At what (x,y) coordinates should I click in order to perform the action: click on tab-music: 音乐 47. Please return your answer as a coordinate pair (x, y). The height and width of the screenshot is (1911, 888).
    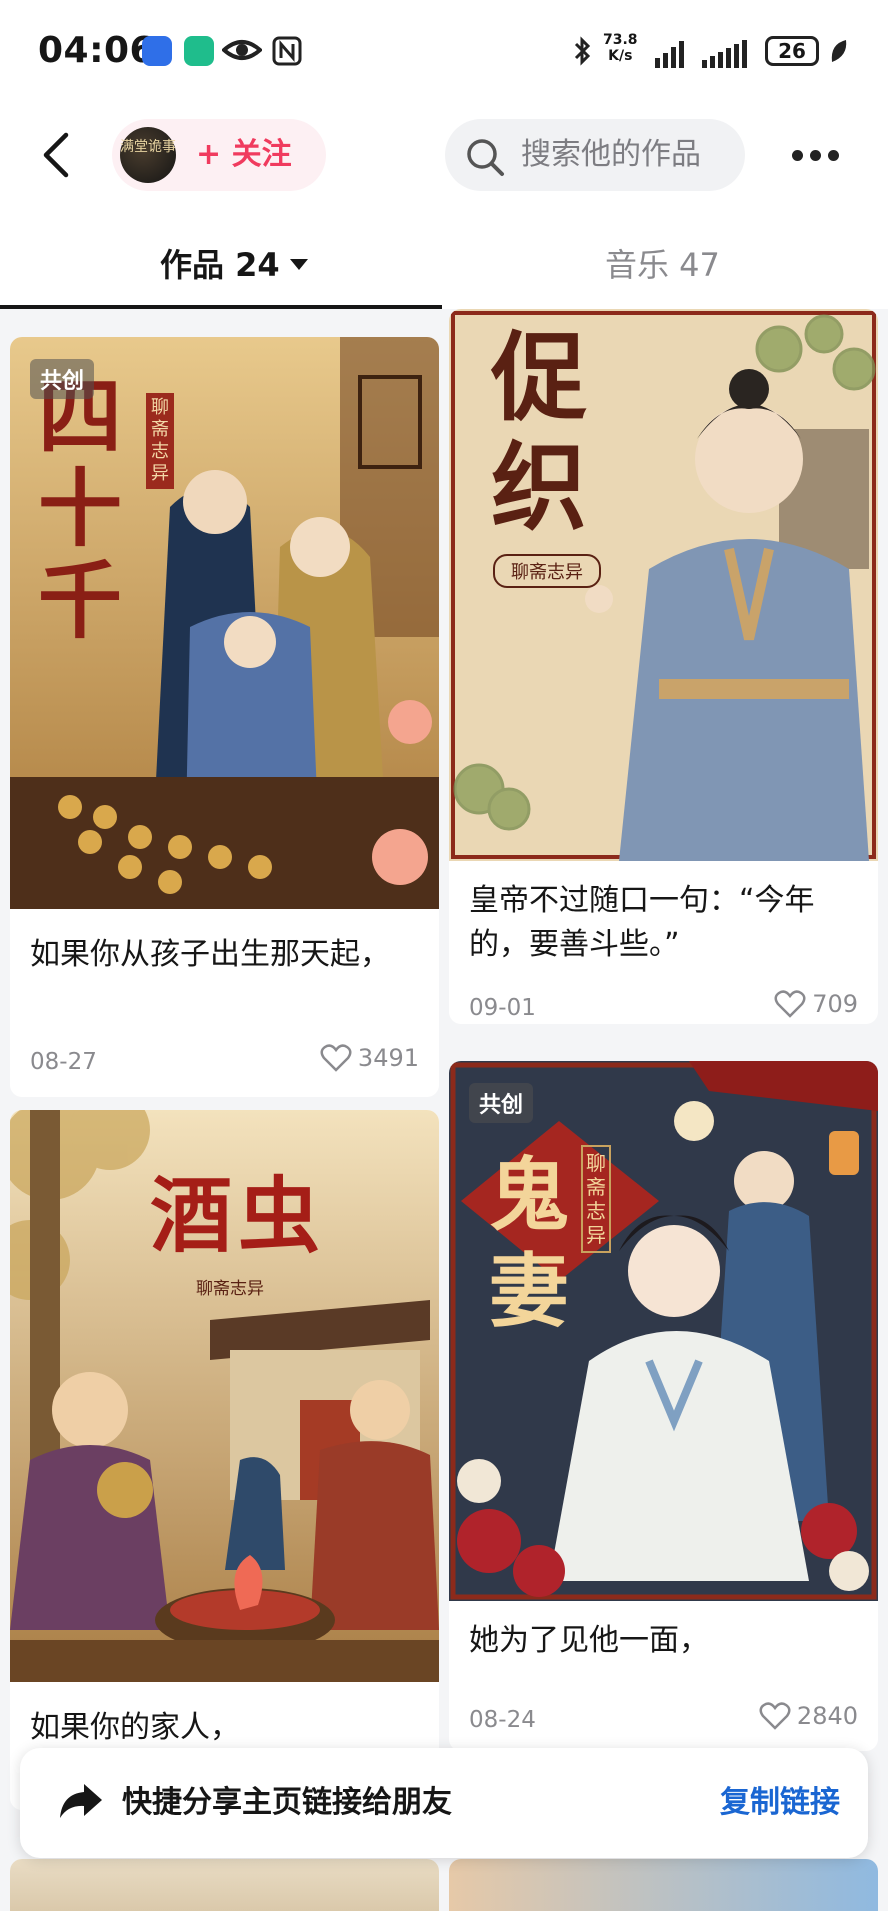
    Looking at the image, I should click on (662, 265).